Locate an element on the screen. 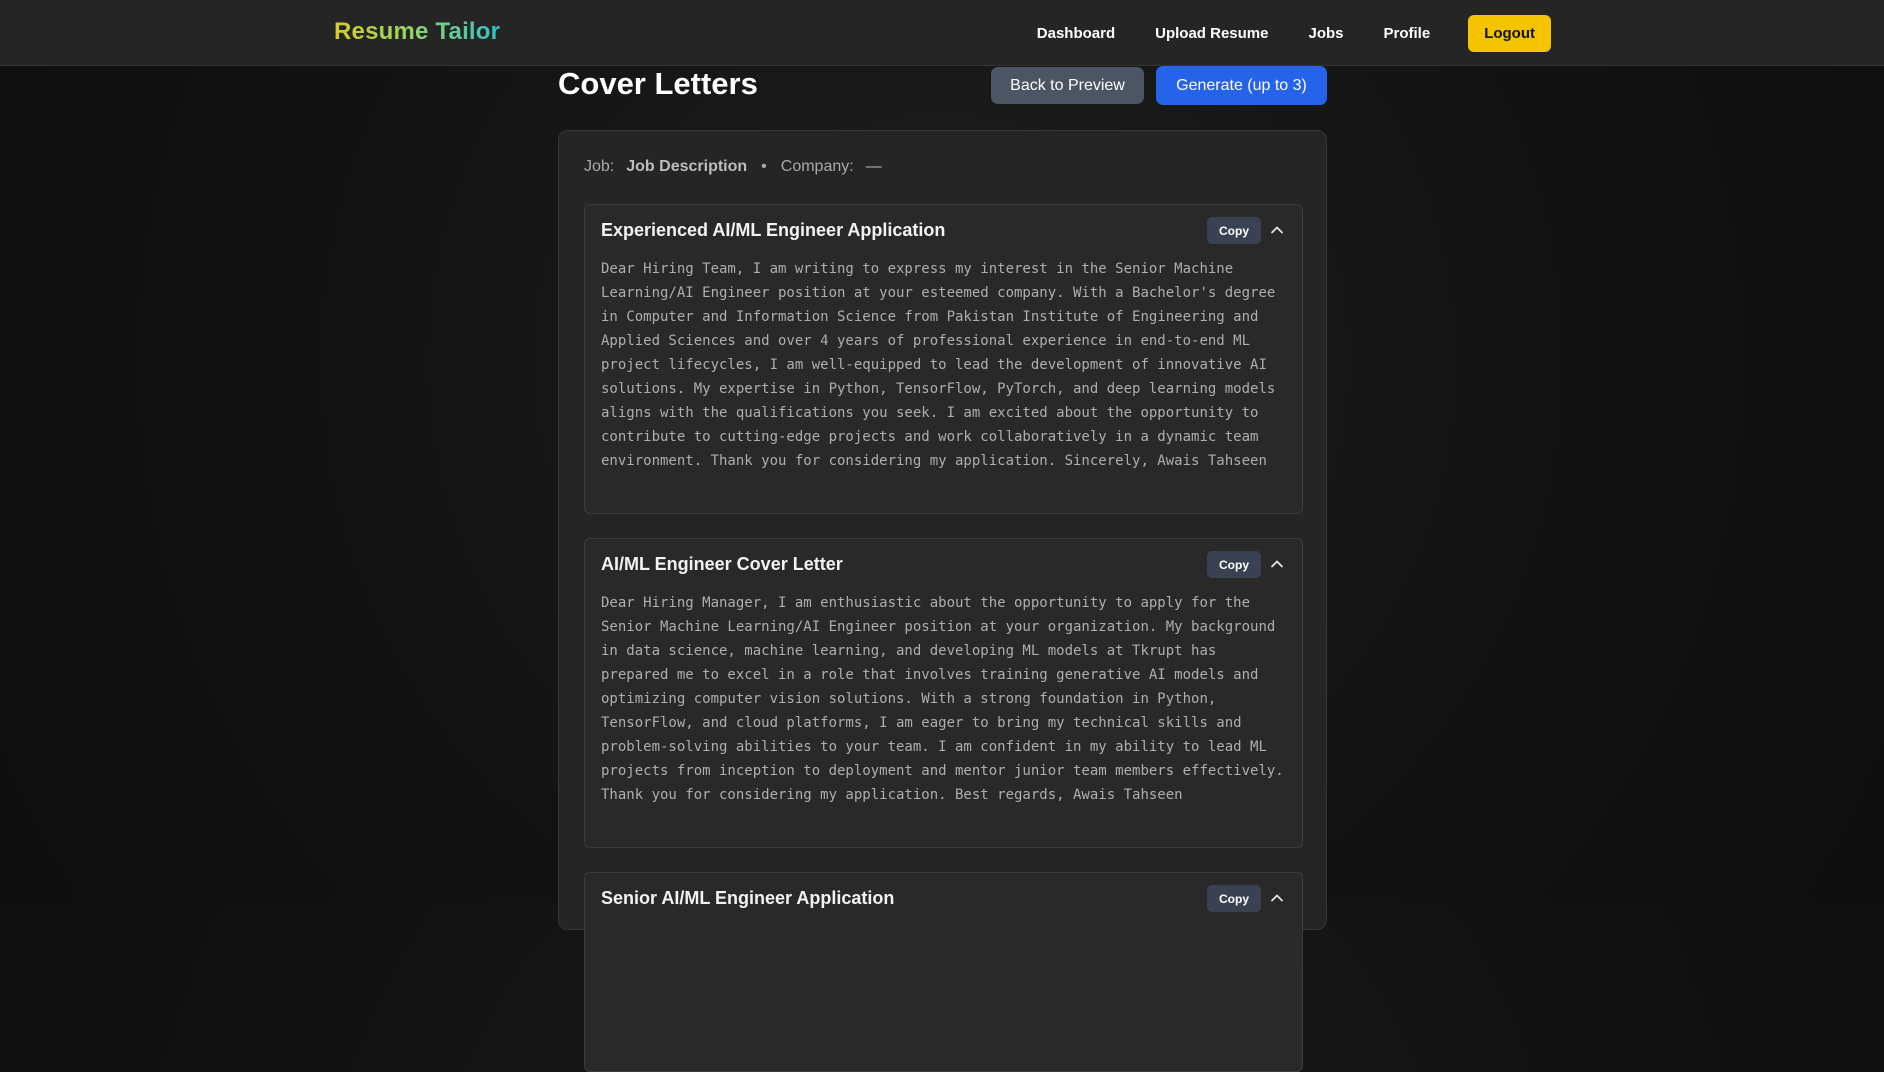 This screenshot has height=1072, width=1884. app-logo: Resume Tailor is located at coordinates (417, 32).